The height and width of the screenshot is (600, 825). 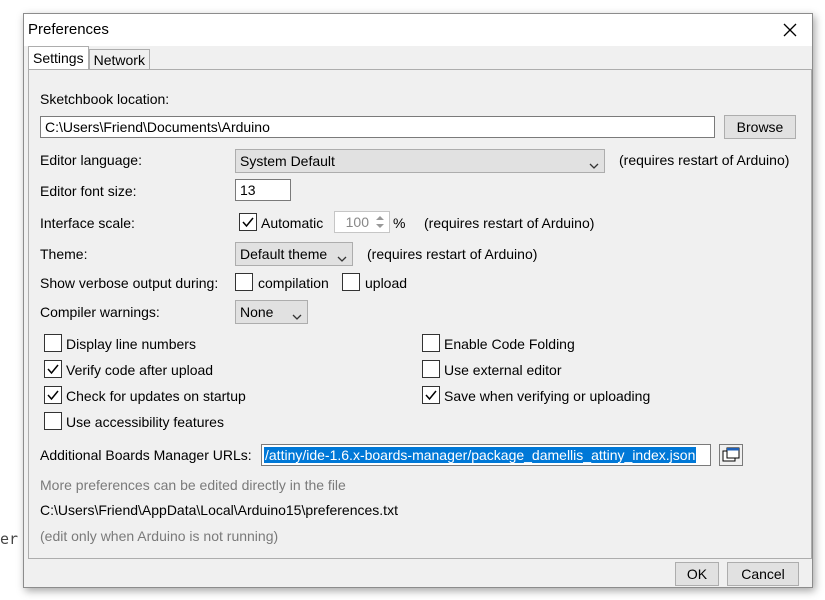 I want to click on check-updates-checkbox, so click(x=53, y=395).